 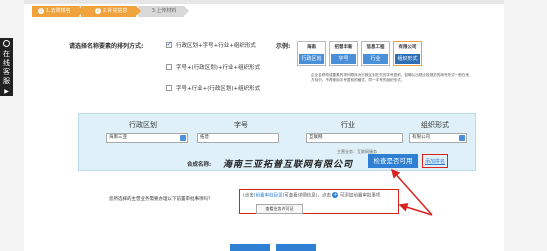 What do you see at coordinates (241, 125) in the screenshot?
I see `header-brand: 字号` at bounding box center [241, 125].